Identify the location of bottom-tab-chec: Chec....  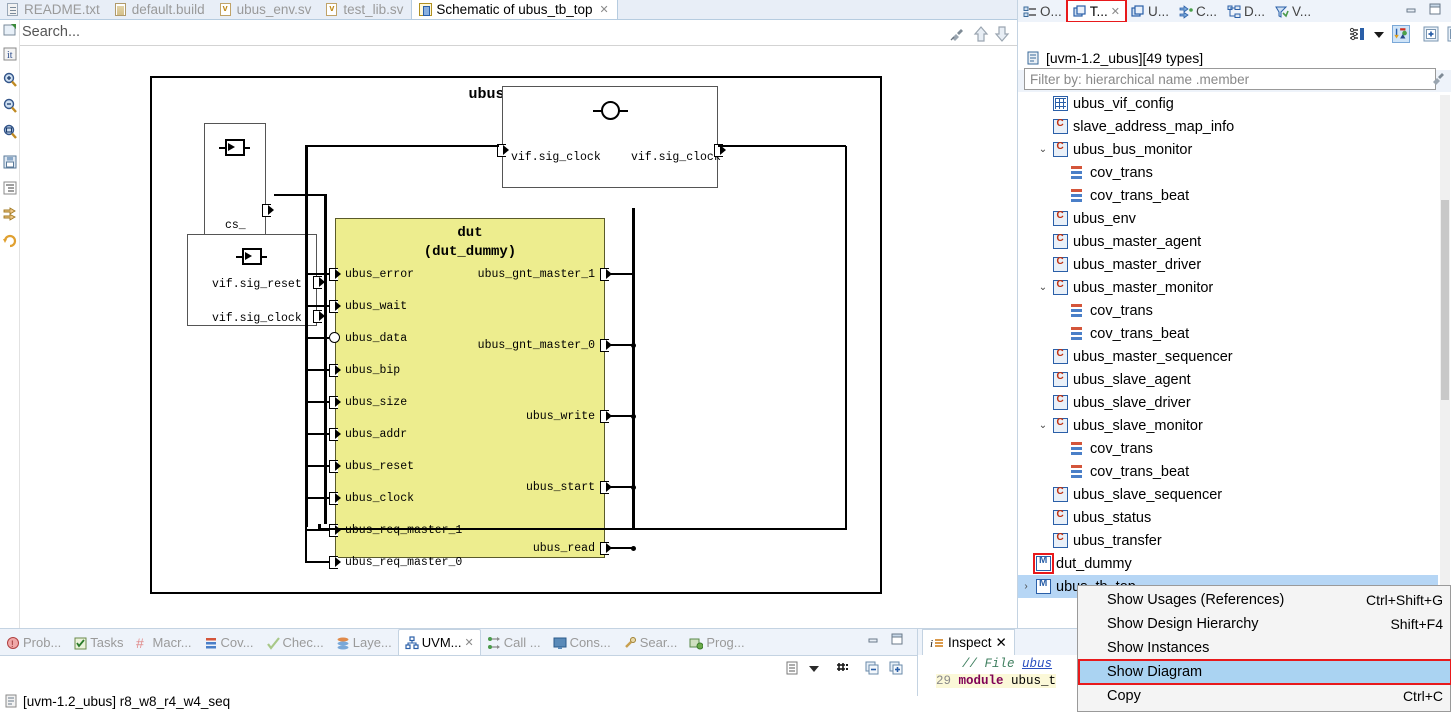
(295, 642).